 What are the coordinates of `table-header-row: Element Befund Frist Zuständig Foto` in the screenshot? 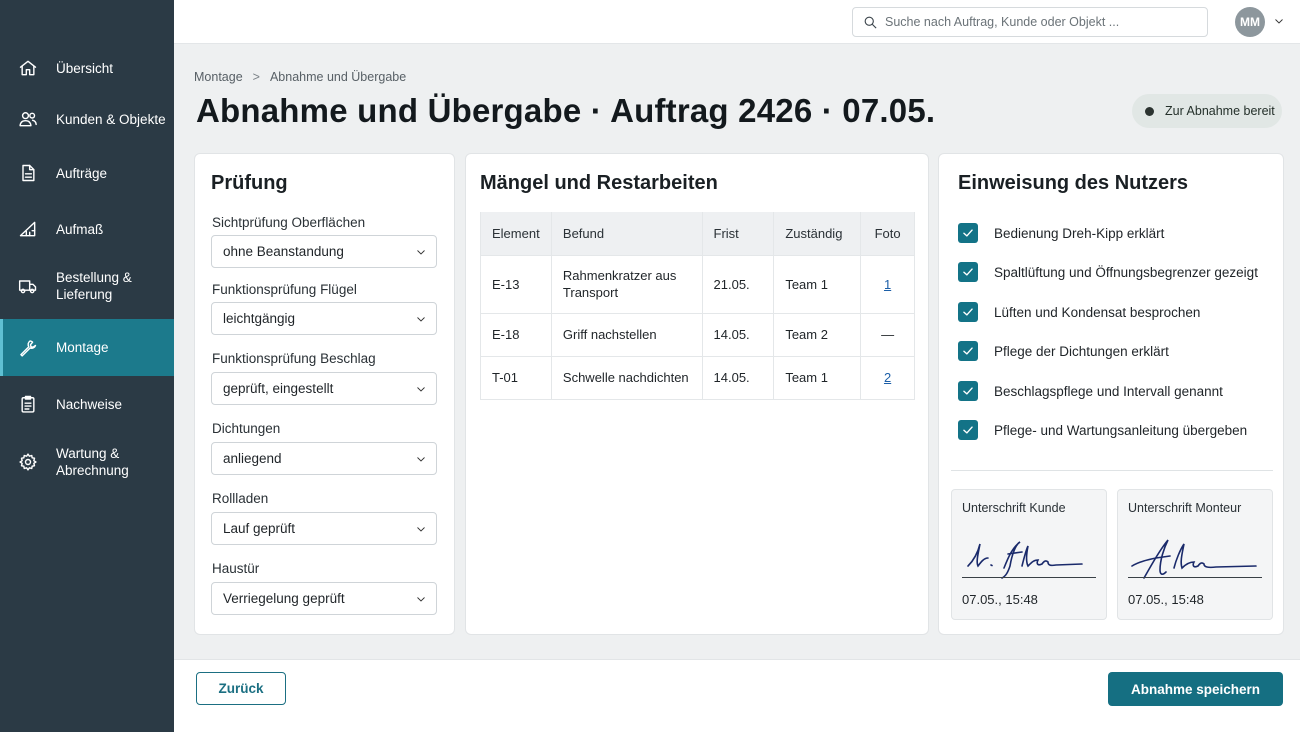 It's located at (697, 233).